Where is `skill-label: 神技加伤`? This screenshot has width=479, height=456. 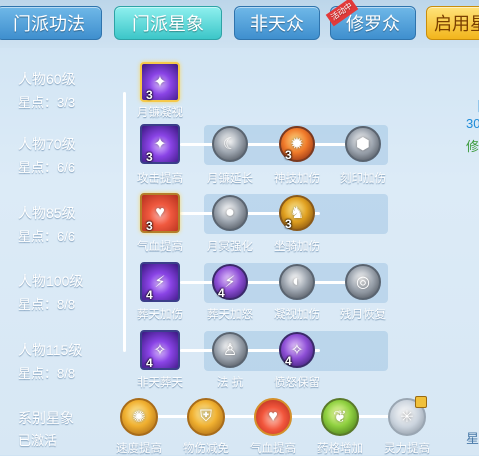 skill-label: 神技加伤 is located at coordinates (297, 179).